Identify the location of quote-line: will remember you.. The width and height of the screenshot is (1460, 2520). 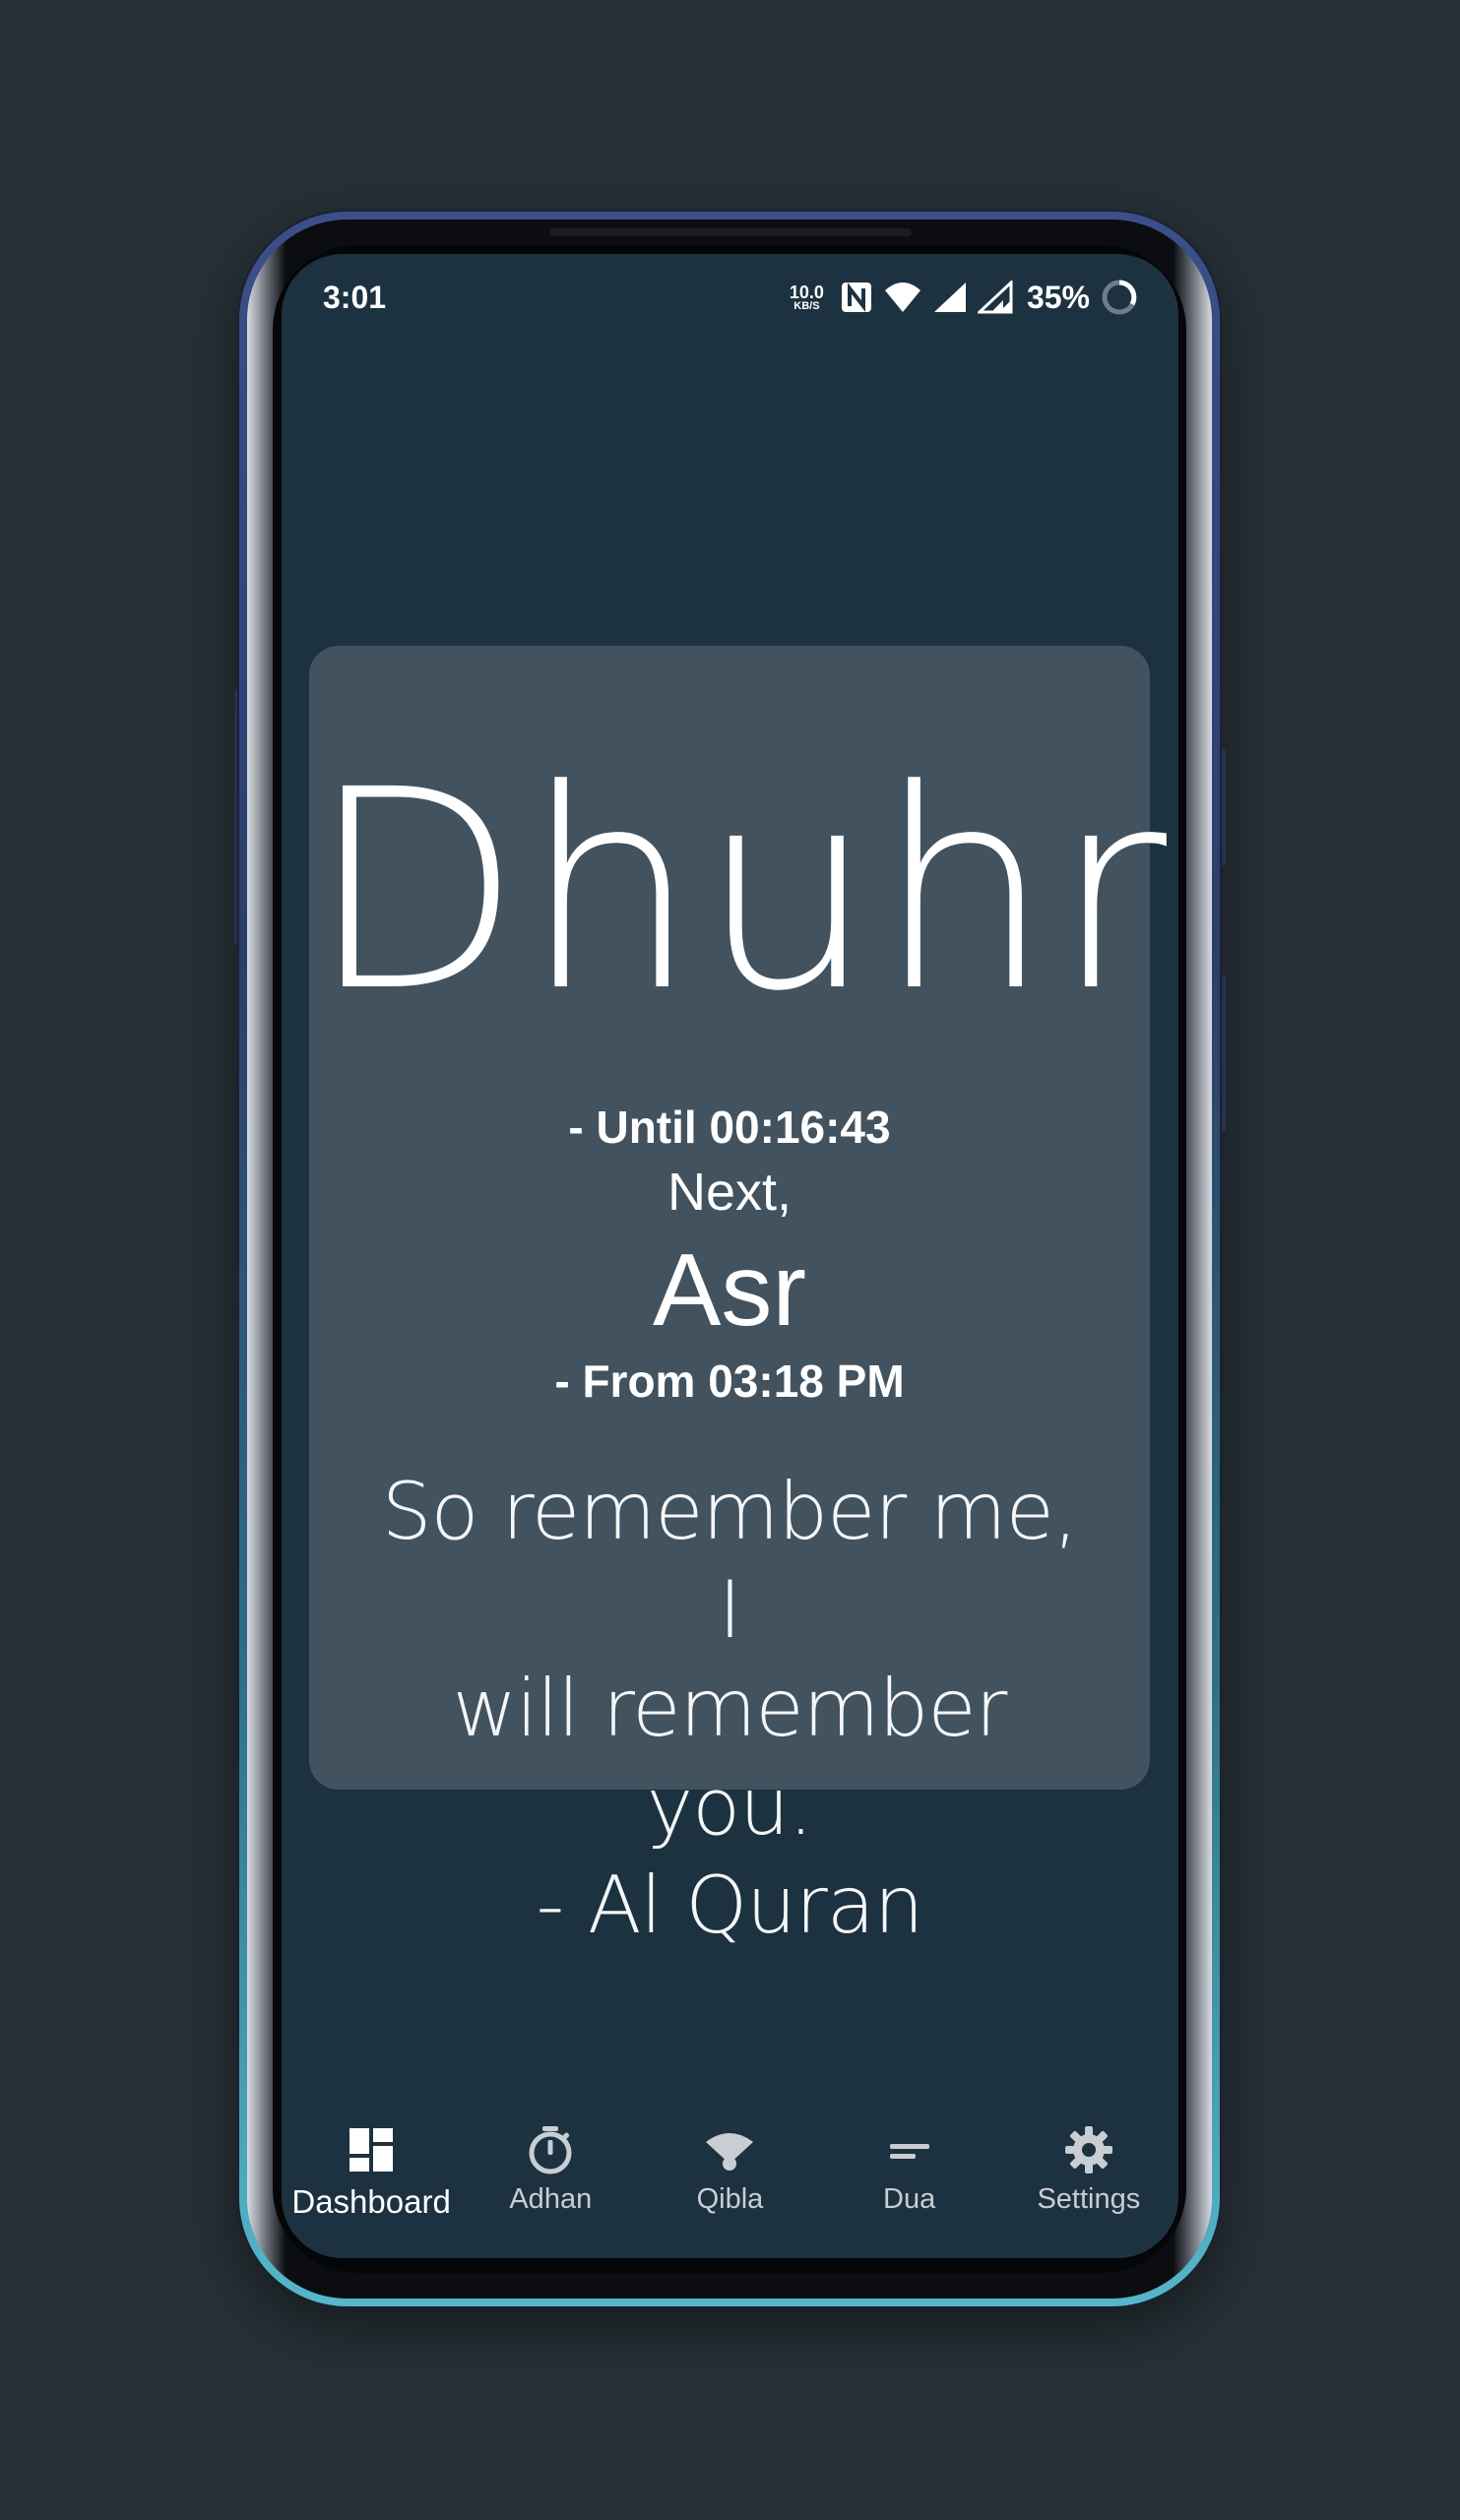
(730, 1758).